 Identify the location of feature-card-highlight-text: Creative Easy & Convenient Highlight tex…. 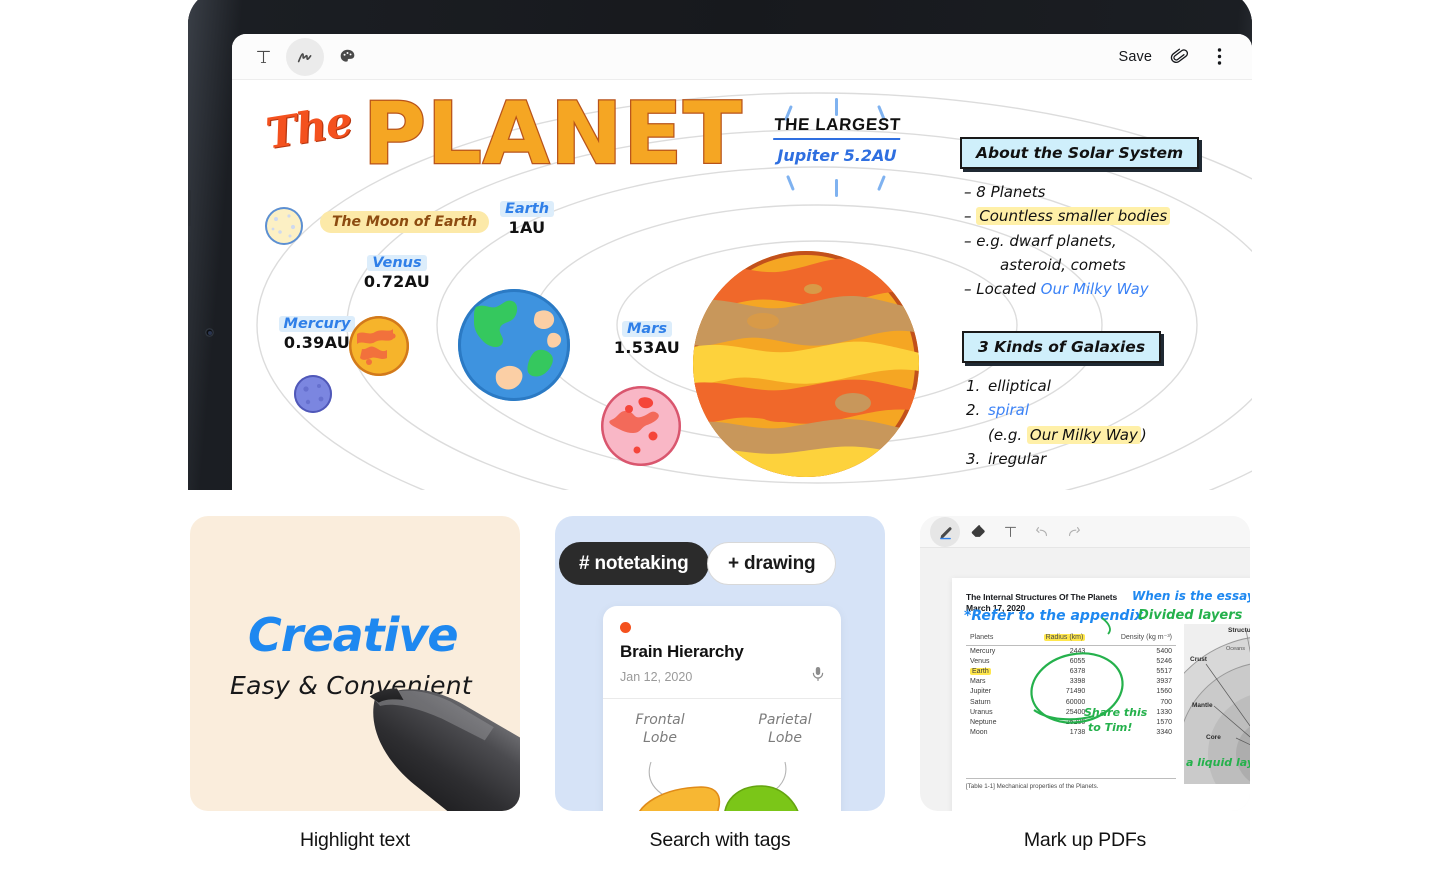
(355, 684).